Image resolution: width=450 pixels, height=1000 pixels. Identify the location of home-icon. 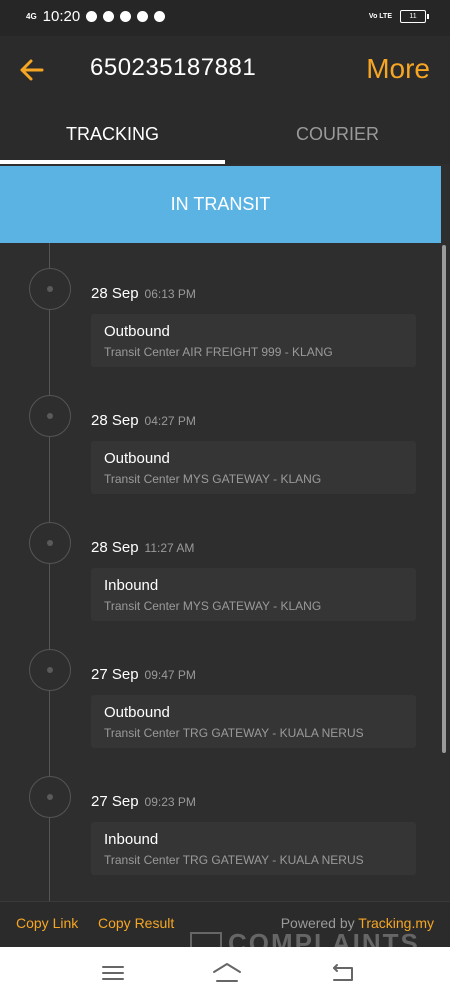
(226, 973).